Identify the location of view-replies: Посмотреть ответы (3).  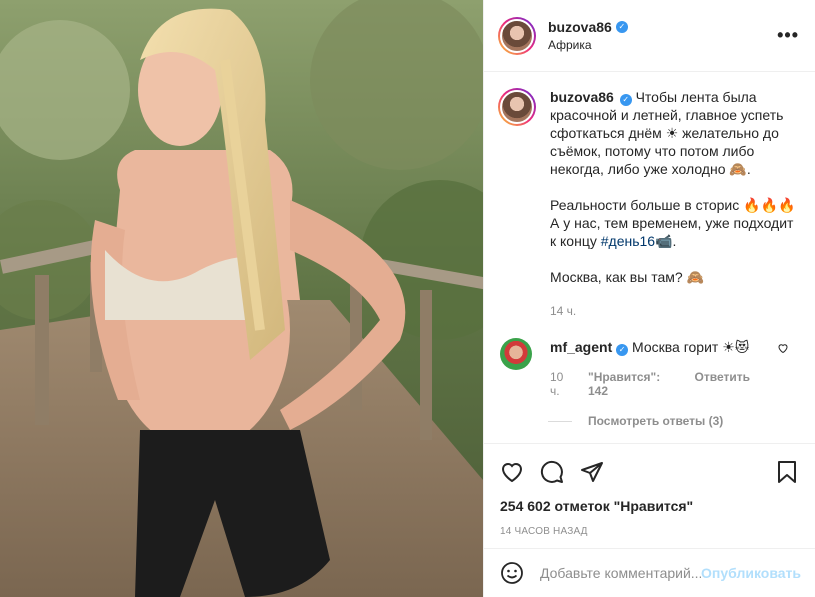
(673, 421).